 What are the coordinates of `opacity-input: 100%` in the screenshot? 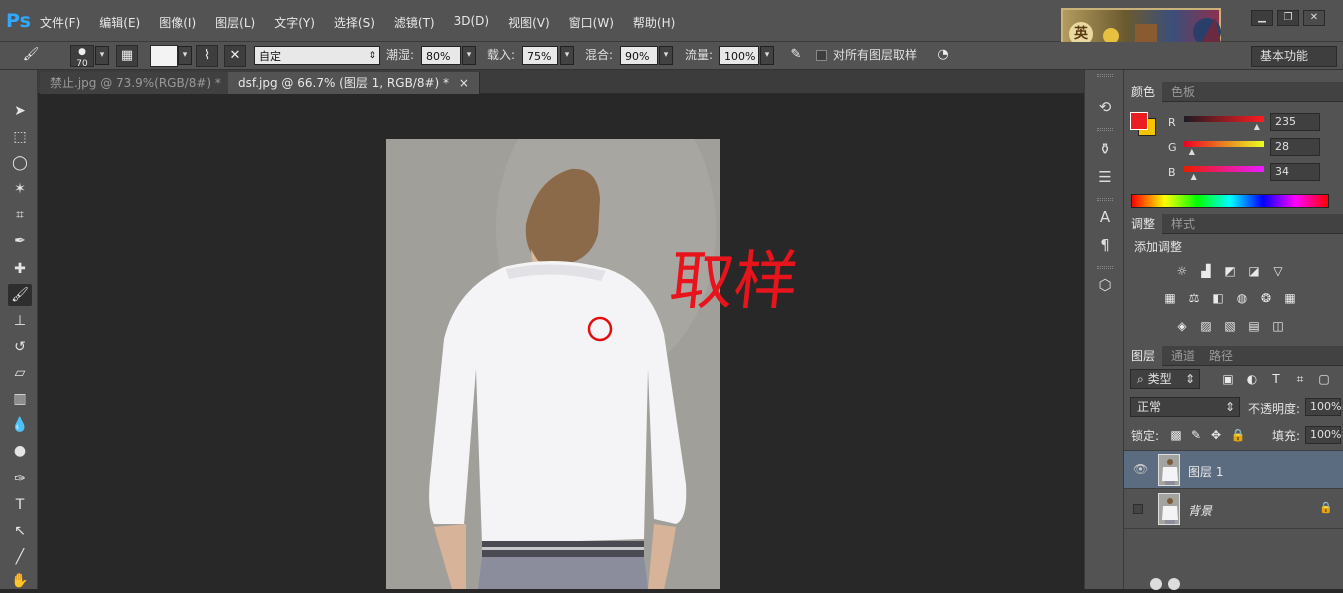 It's located at (1323, 407).